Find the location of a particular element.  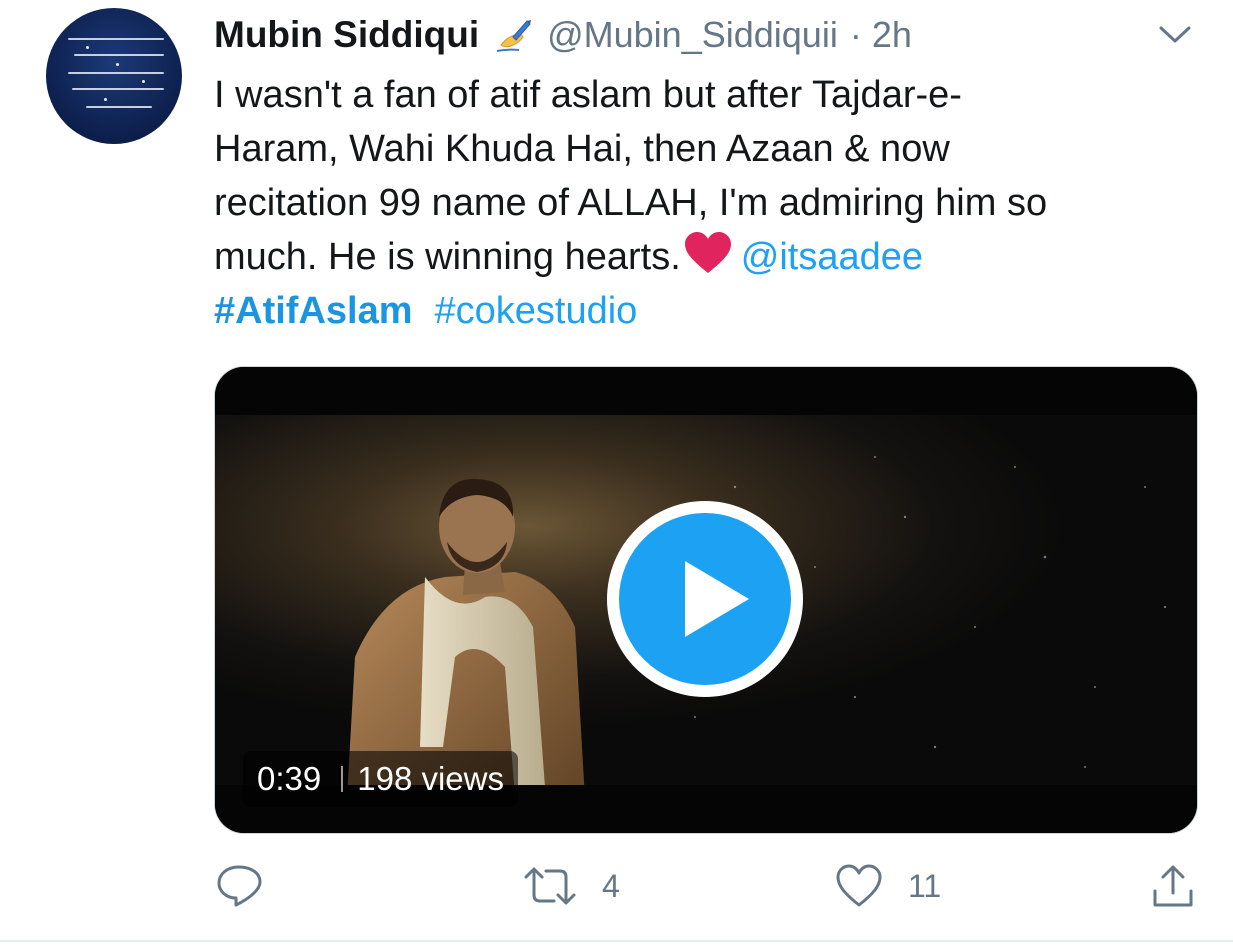

tweet-text-line: Haram, Wahi Khuda Hai, then Azaan & now is located at coordinates (582, 149).